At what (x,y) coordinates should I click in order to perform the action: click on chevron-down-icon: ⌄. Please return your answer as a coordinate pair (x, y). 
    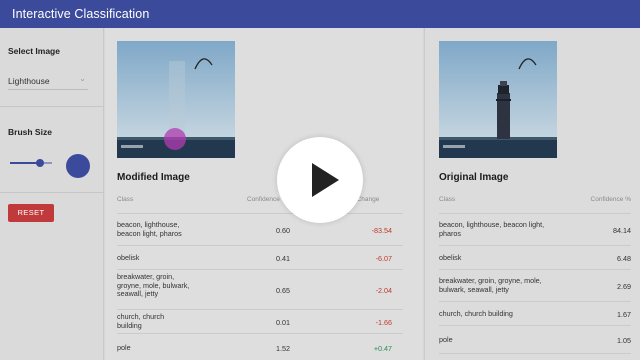
    Looking at the image, I should click on (82, 78).